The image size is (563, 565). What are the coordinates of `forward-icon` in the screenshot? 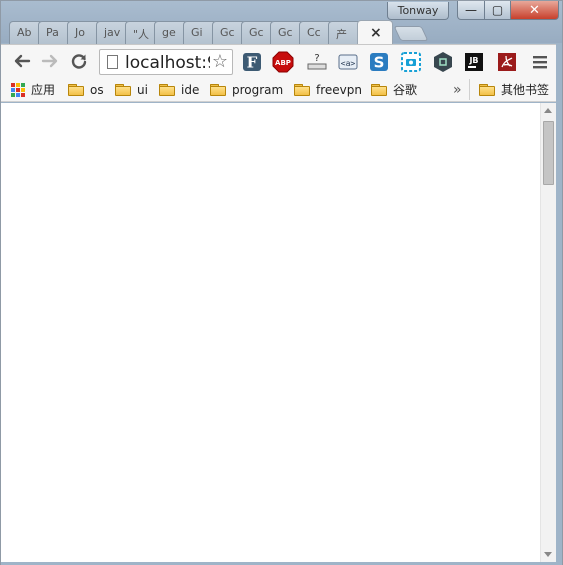 It's located at (49, 61).